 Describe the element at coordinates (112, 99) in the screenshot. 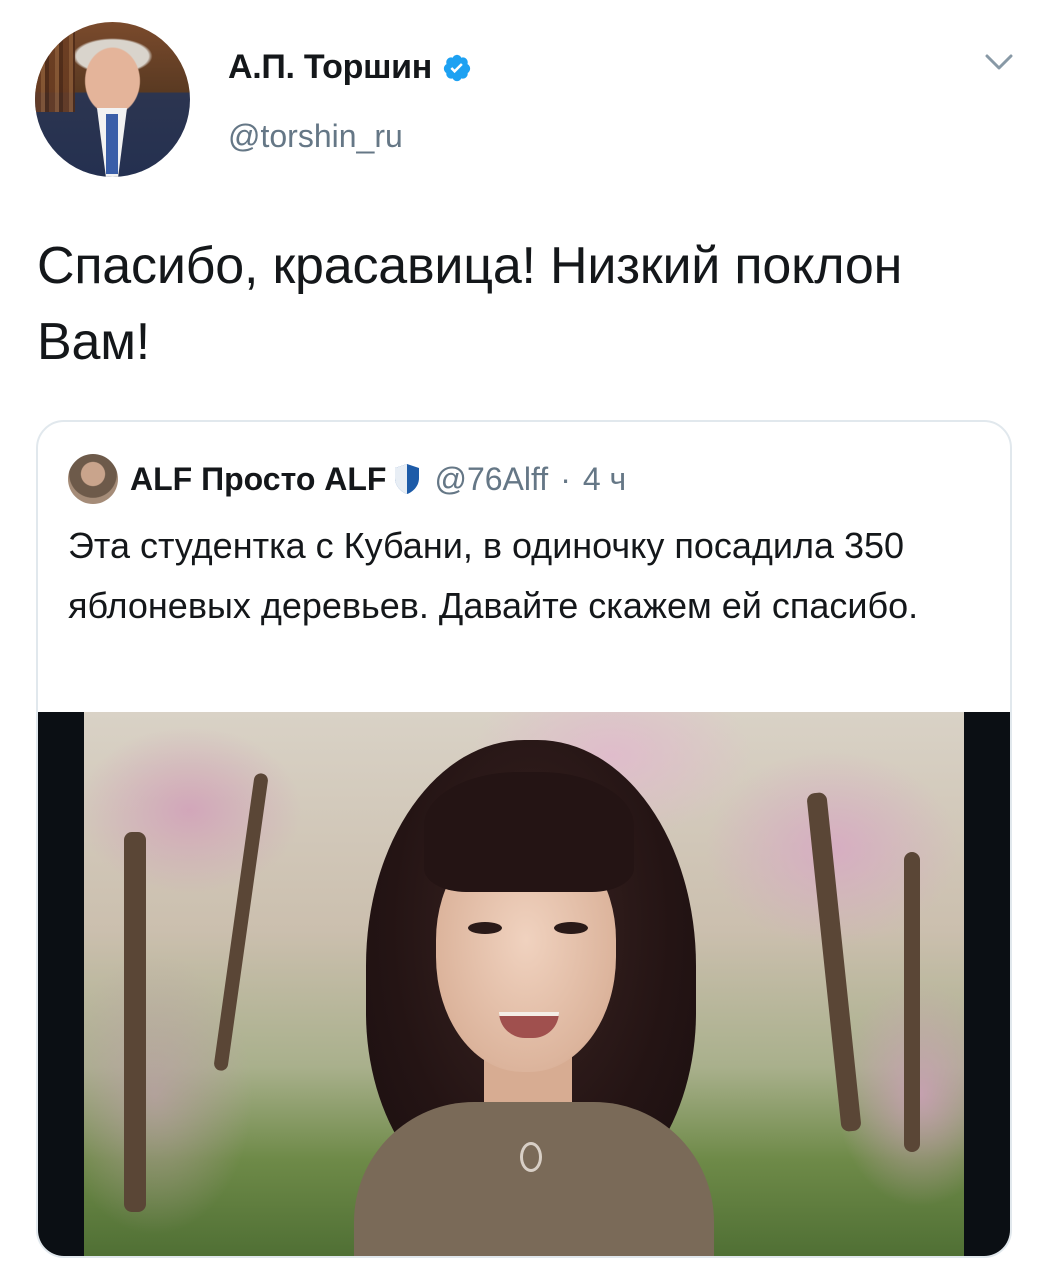

I see `user-avatar` at that location.